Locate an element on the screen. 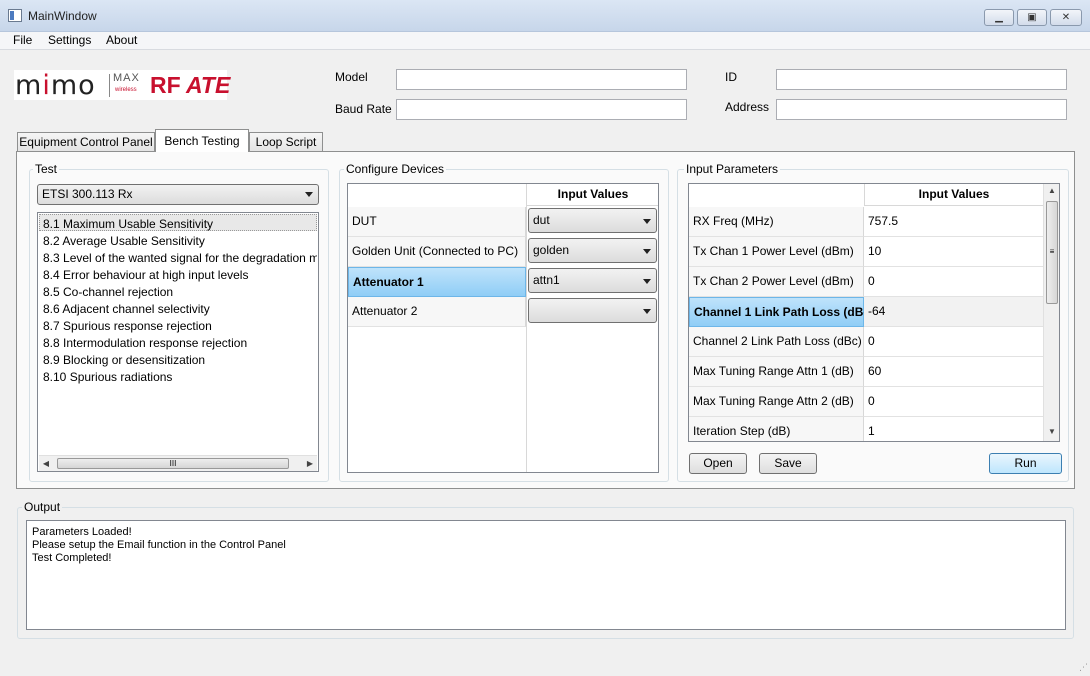 Image resolution: width=1090 pixels, height=676 pixels. list-item: 8.8 Intermodulation response rejection is located at coordinates (145, 343).